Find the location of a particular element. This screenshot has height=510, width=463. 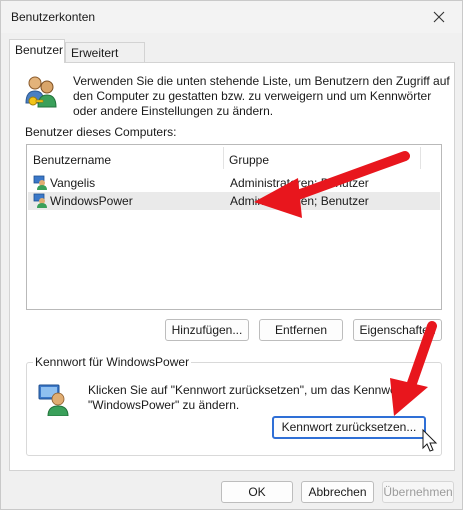

apply-button: Übernehmen is located at coordinates (418, 492).